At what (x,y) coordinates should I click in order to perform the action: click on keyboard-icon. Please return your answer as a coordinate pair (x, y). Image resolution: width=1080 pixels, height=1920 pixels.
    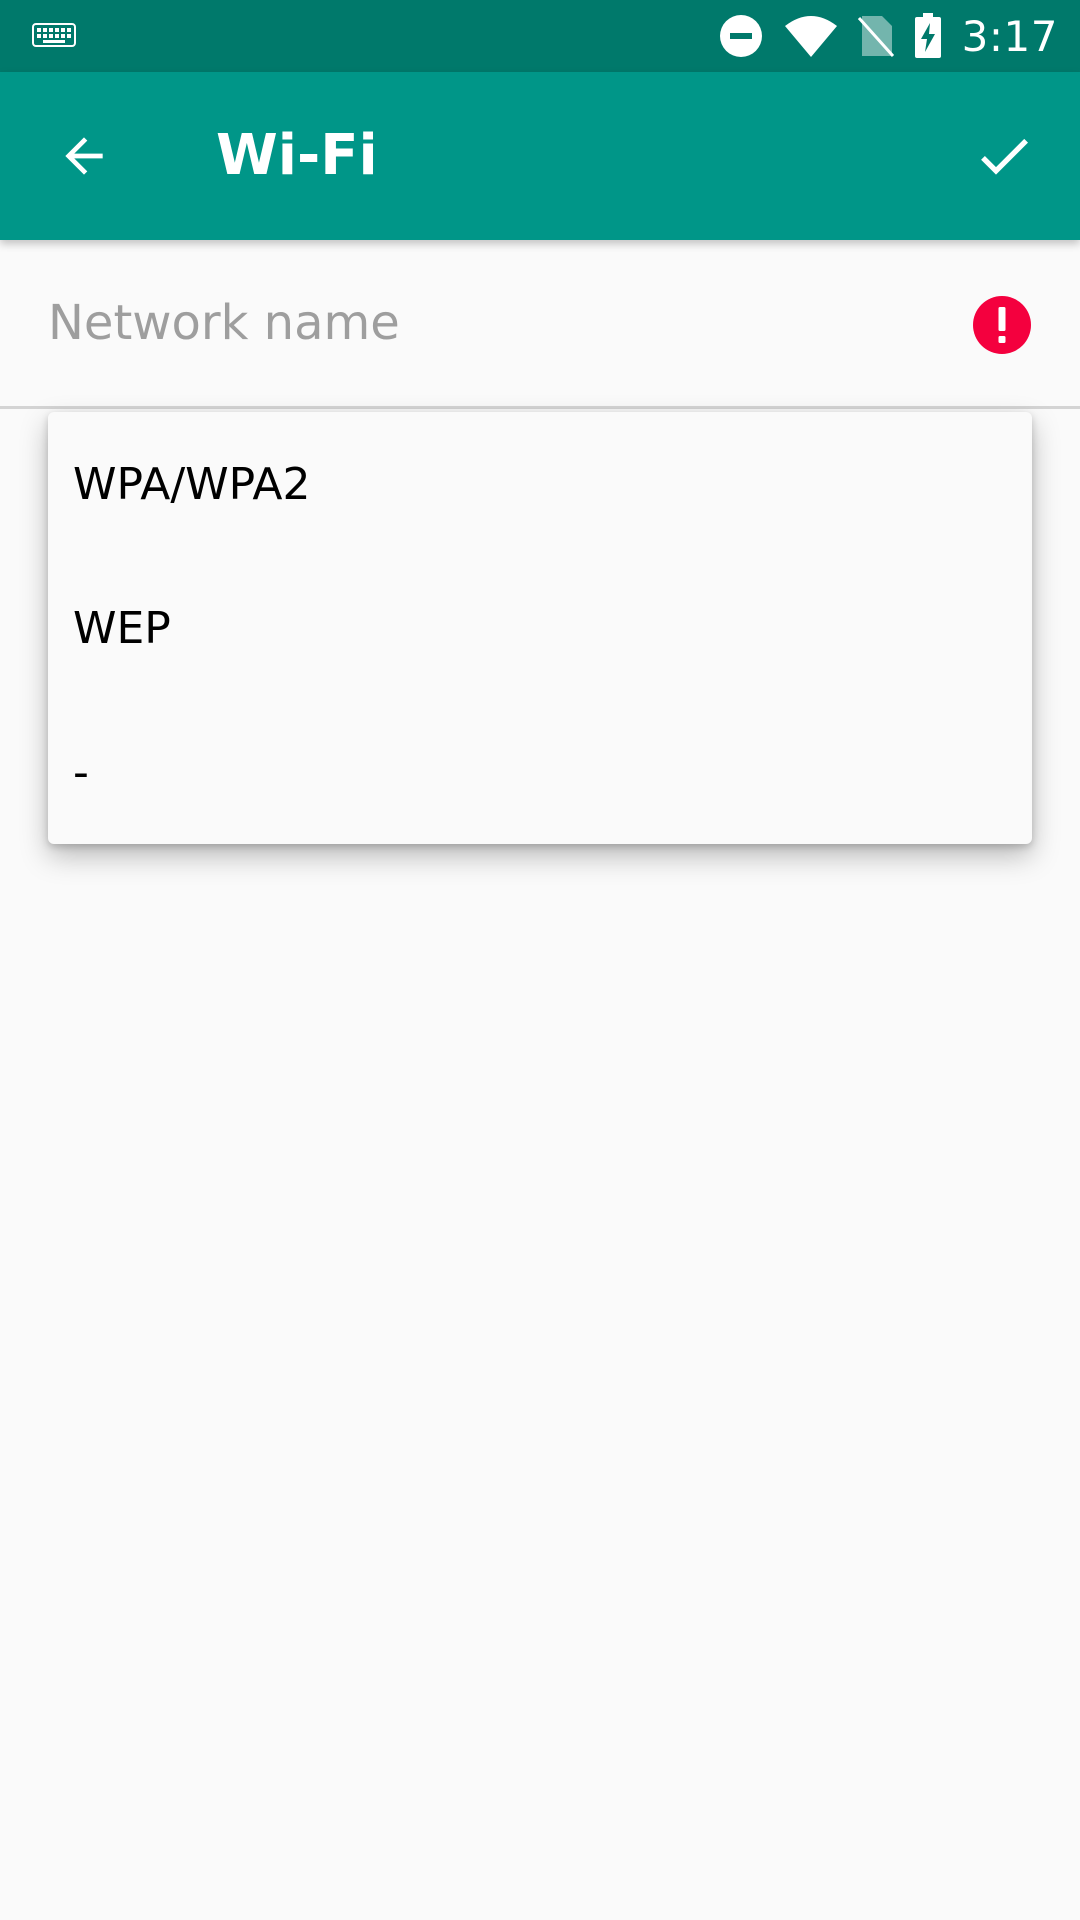
    Looking at the image, I should click on (54, 35).